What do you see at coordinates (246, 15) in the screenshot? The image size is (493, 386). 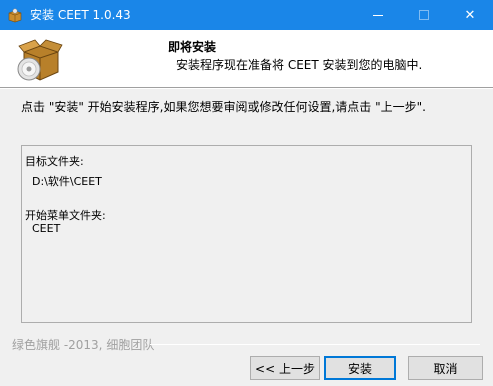 I see `title-bar: 安装 CEET 1.0.43 ✕` at bounding box center [246, 15].